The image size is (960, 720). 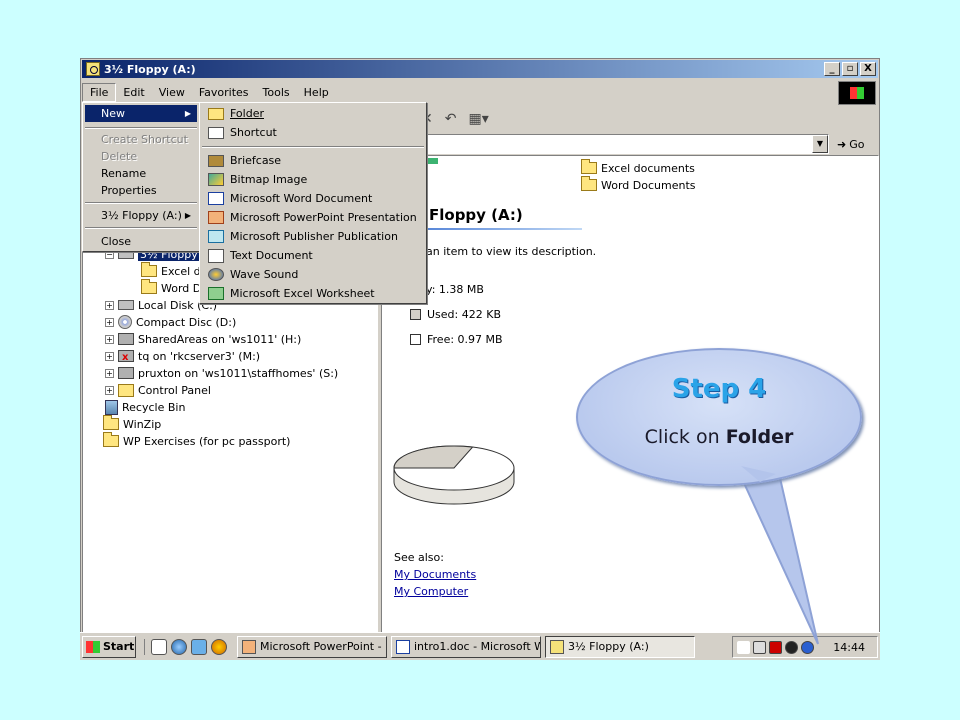 What do you see at coordinates (480, 69) in the screenshot?
I see `title-bar: 3½ Floppy (A:) _ ▫ X` at bounding box center [480, 69].